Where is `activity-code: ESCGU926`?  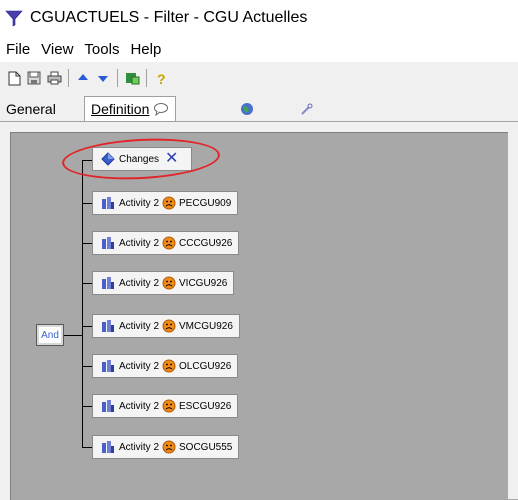 activity-code: ESCGU926 is located at coordinates (205, 406).